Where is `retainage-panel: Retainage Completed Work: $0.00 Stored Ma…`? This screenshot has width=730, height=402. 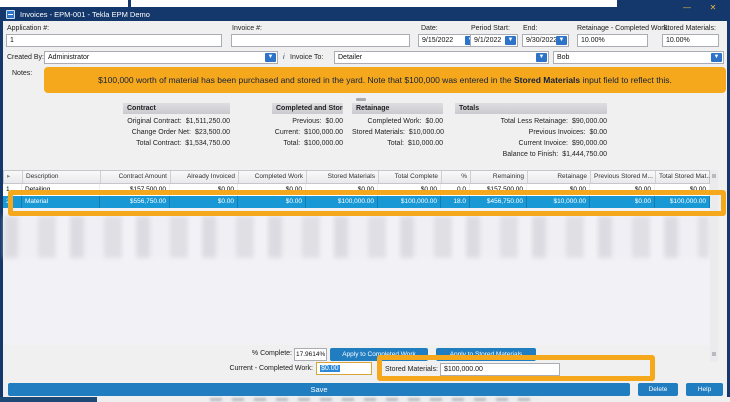
retainage-panel: Retainage Completed Work: $0.00 Stored Ma… is located at coordinates (398, 125).